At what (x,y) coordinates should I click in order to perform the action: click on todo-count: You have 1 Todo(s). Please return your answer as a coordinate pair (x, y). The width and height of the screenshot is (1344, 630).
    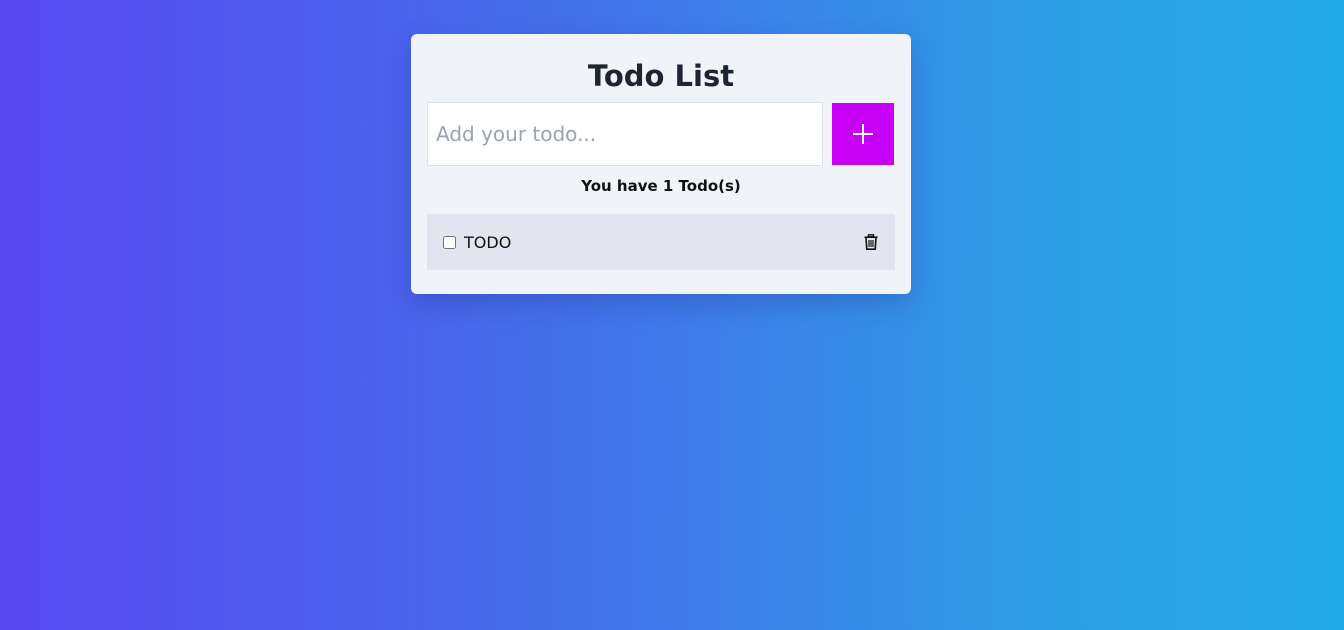
    Looking at the image, I should click on (661, 186).